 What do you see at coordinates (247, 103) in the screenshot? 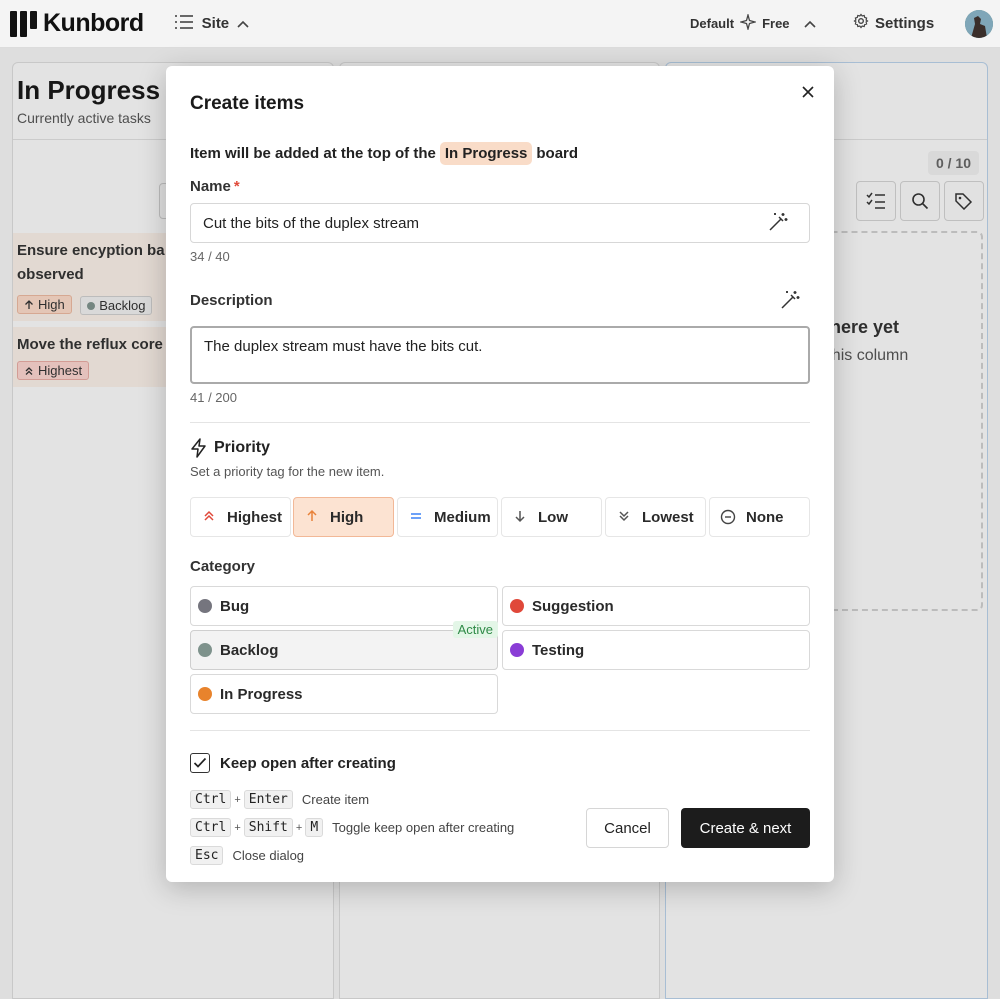
I see `dialog-title: Create items` at bounding box center [247, 103].